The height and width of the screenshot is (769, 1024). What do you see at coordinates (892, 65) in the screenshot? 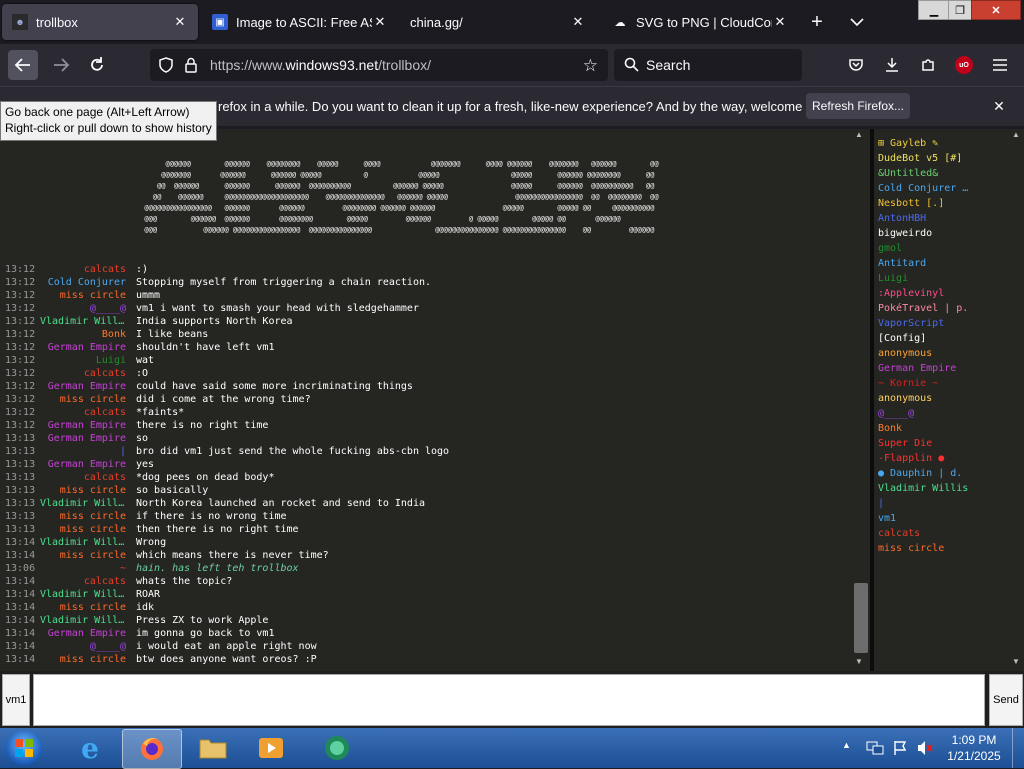
I see `downloads-button` at bounding box center [892, 65].